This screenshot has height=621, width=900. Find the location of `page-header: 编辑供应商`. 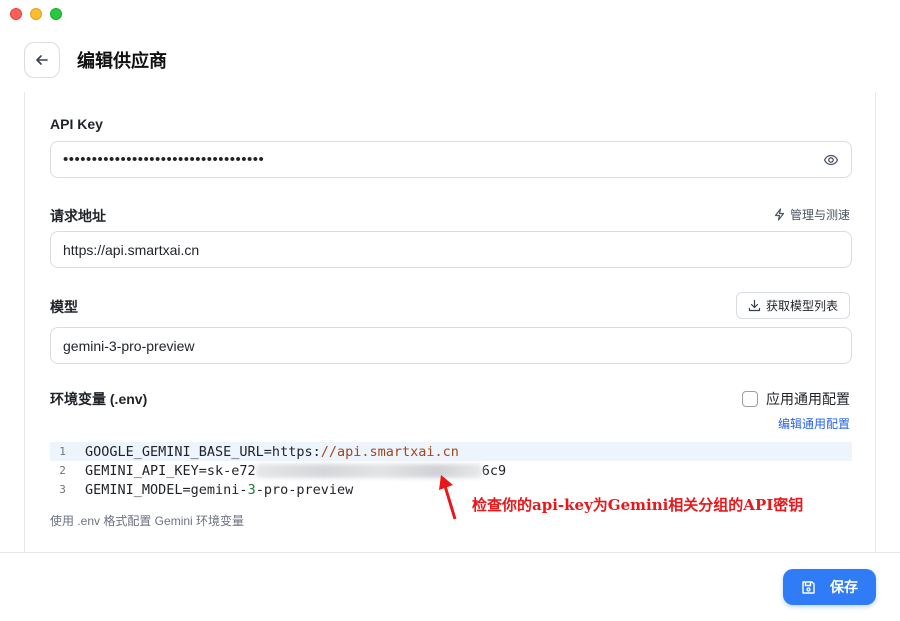

page-header: 编辑供应商 is located at coordinates (95, 60).